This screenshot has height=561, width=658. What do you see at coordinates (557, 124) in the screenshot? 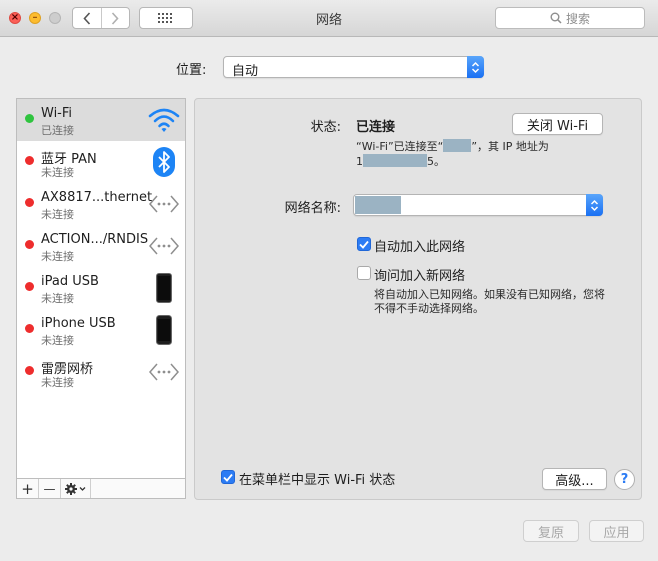
I see `turn-off-wifi-button: 关闭 Wi-Fi` at bounding box center [557, 124].